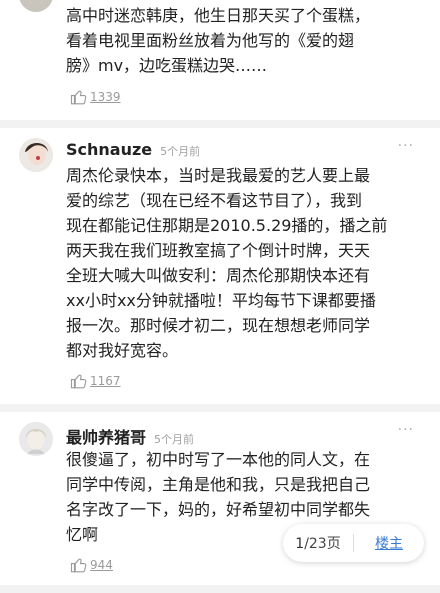 Image resolution: width=440 pixels, height=593 pixels. I want to click on comment-line: 很傻逼了，初中时写了一本他的同人文，在, so click(218, 459).